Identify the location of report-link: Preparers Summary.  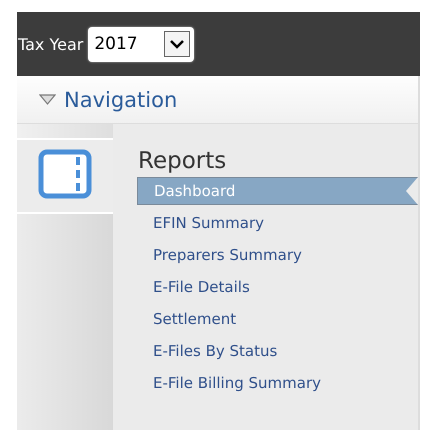
(277, 255).